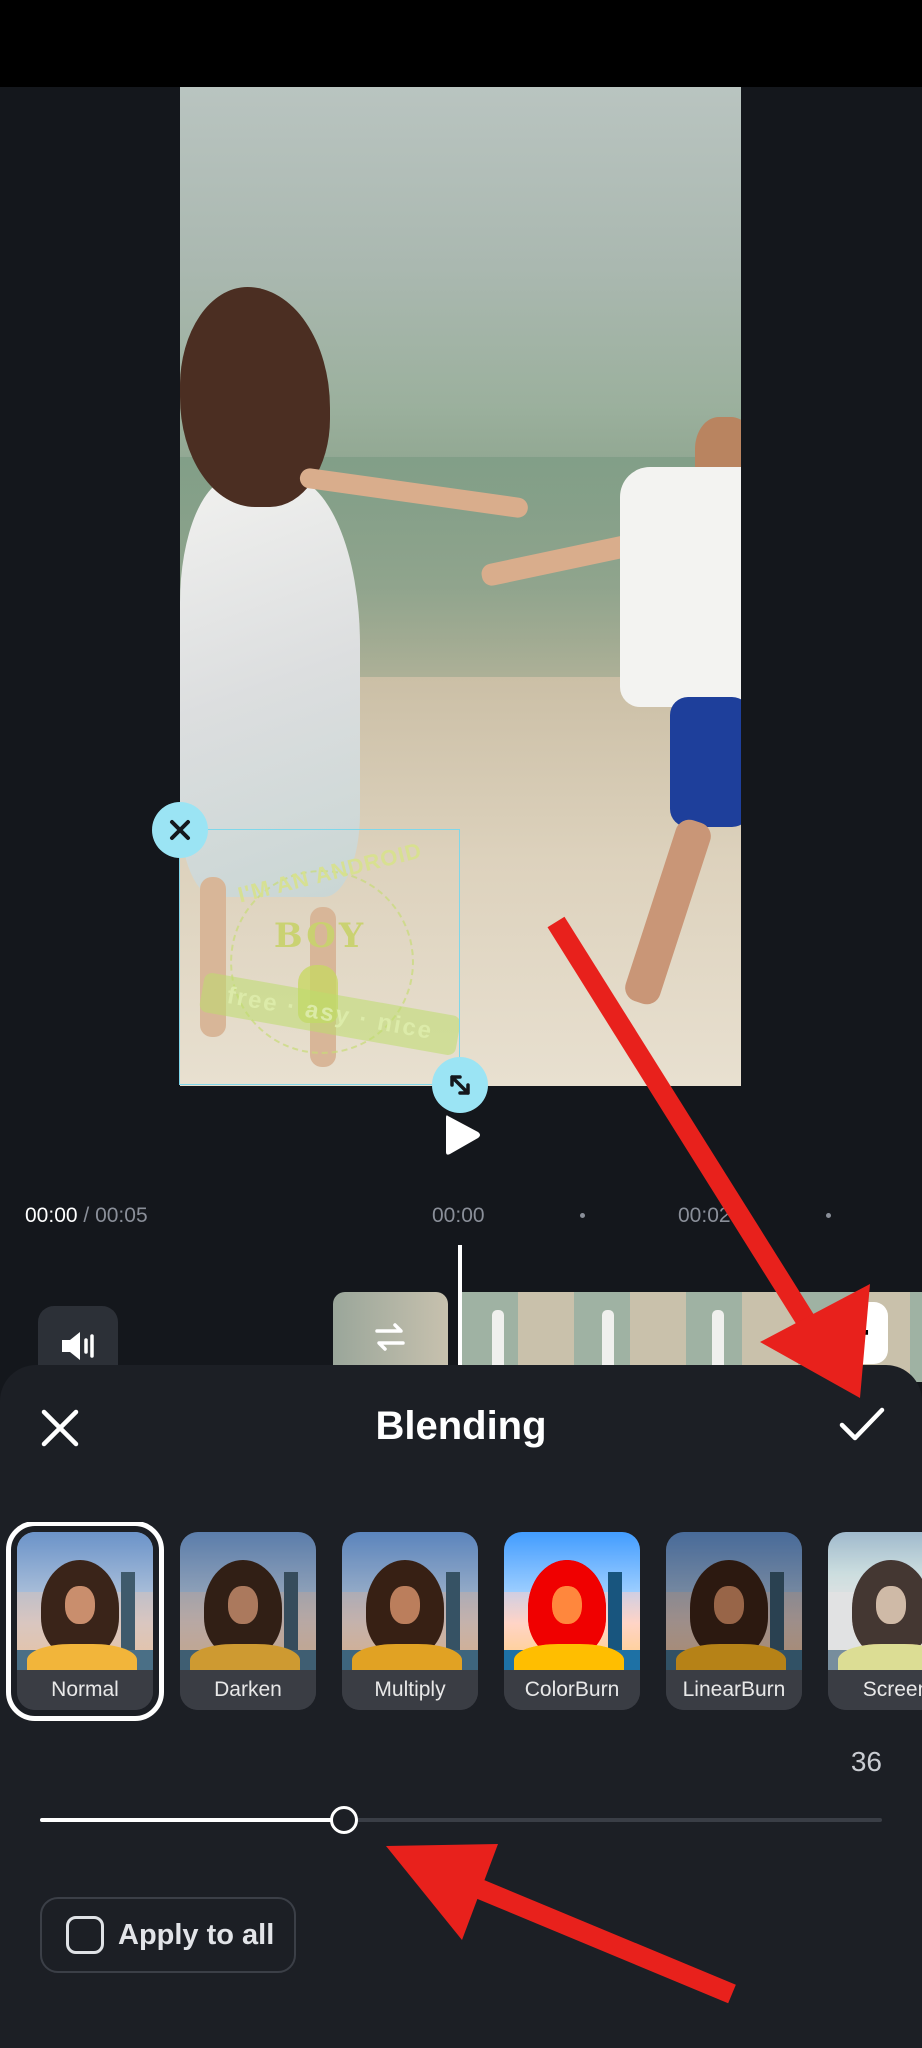 The image size is (922, 2048). What do you see at coordinates (572, 1690) in the screenshot?
I see `blend-mode-label: ColorBurn` at bounding box center [572, 1690].